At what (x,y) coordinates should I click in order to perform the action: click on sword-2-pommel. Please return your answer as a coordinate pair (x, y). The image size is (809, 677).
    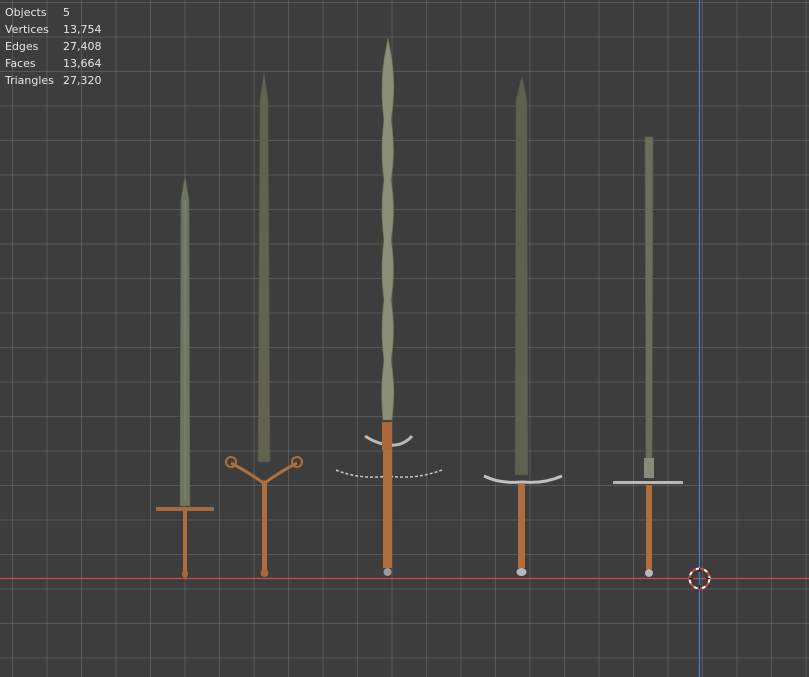
    Looking at the image, I should click on (264, 573).